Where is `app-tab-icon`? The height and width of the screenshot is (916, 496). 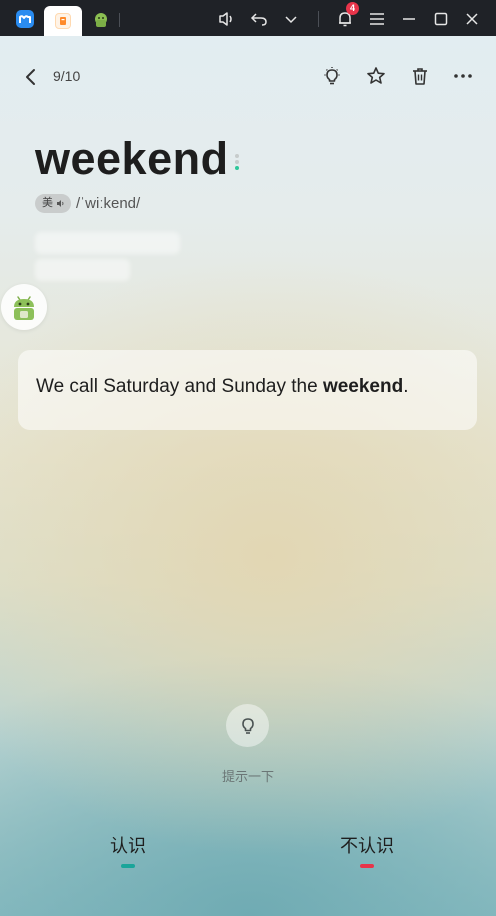
app-tab-icon is located at coordinates (63, 21).